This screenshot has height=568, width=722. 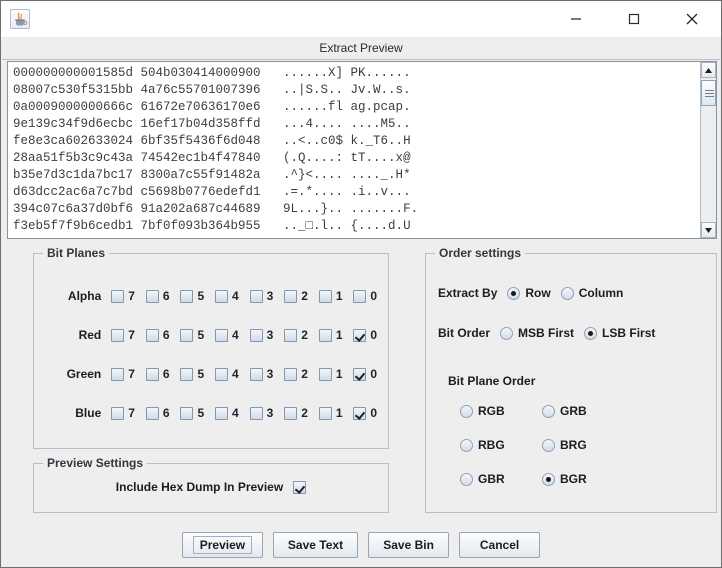 What do you see at coordinates (708, 70) in the screenshot?
I see `scroll-up-button` at bounding box center [708, 70].